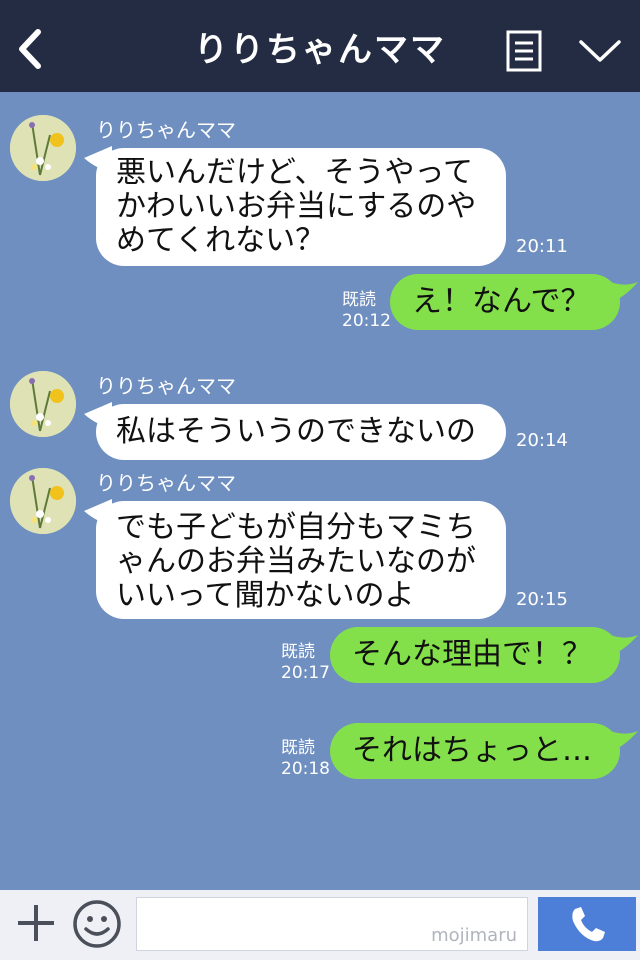 This screenshot has width=640, height=960. I want to click on message-time: 20:11, so click(542, 246).